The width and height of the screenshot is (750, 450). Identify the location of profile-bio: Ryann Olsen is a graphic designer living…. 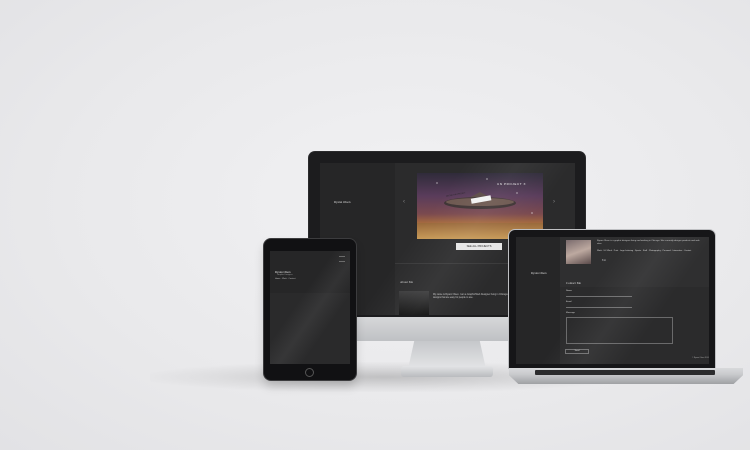
(648, 242).